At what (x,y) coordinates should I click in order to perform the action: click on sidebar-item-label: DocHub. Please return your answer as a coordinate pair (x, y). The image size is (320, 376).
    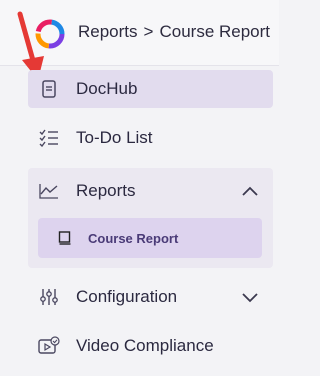
    Looking at the image, I should click on (107, 88).